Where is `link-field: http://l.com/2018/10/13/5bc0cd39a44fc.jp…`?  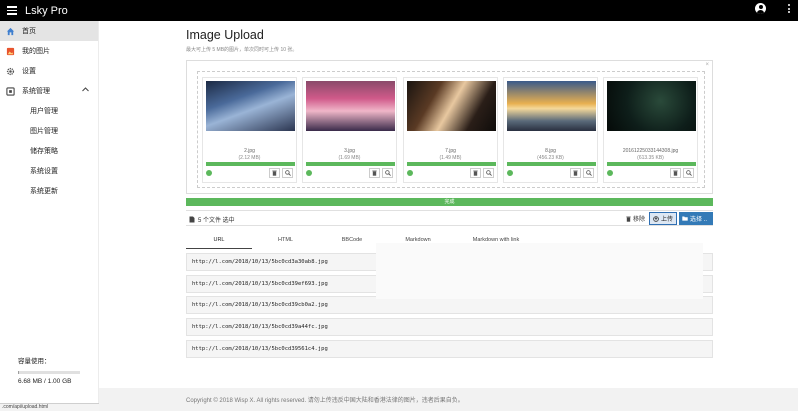
link-field: http://l.com/2018/10/13/5bc0cd39a44fc.jp… is located at coordinates (449, 327).